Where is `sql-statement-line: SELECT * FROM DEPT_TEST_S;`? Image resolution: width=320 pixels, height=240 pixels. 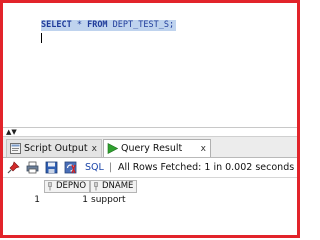 sql-statement-line: SELECT * FROM DEPT_TEST_S; is located at coordinates (109, 25).